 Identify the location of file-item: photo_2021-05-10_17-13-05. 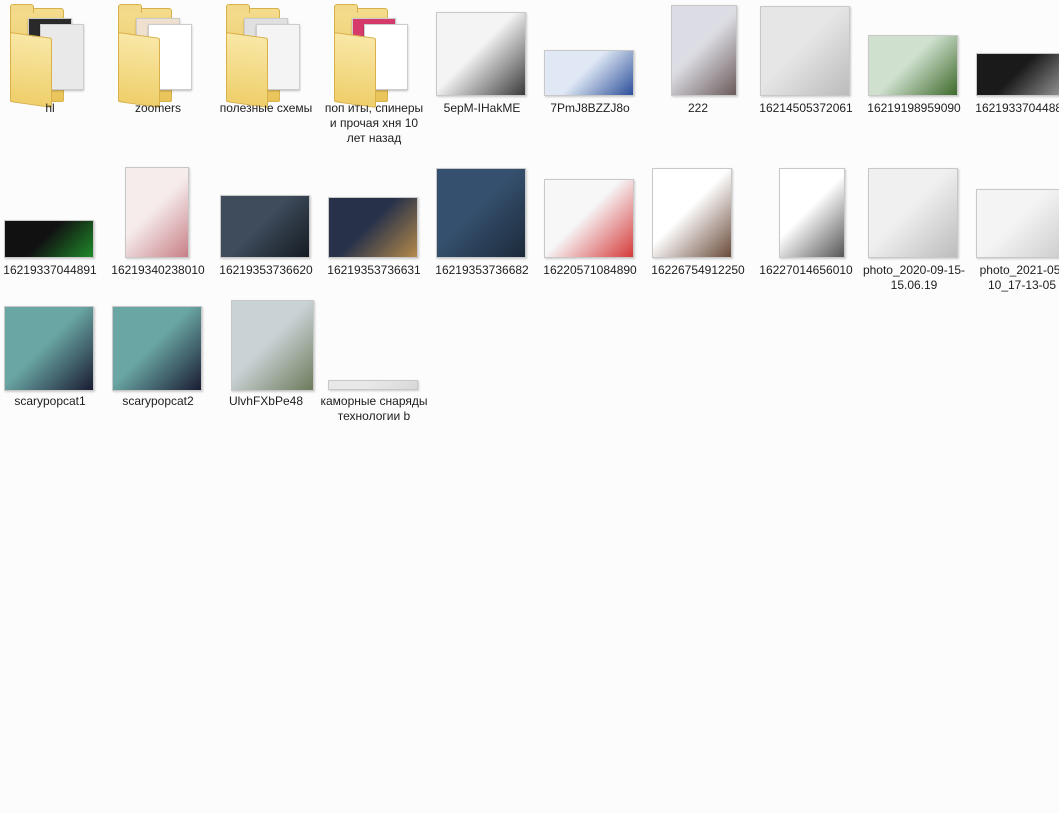
(1013, 244).